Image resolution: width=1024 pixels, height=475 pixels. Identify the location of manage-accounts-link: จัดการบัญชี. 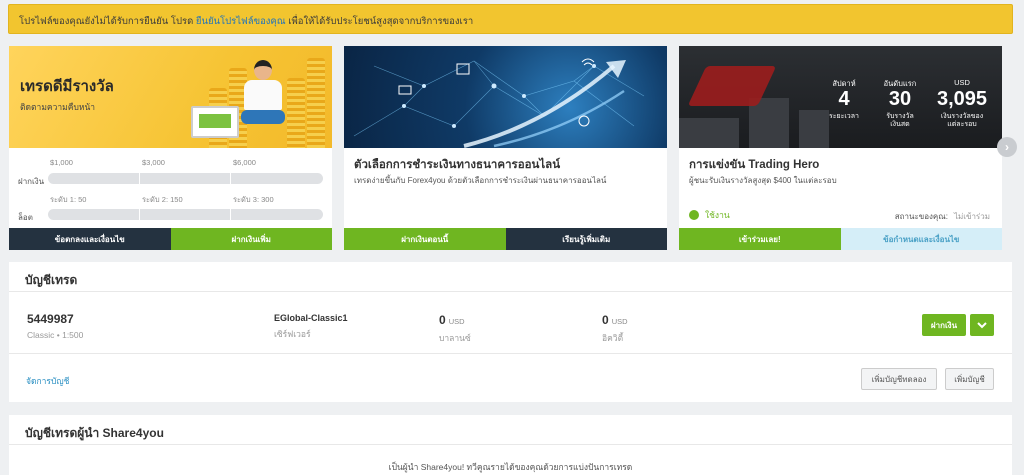
(47, 381).